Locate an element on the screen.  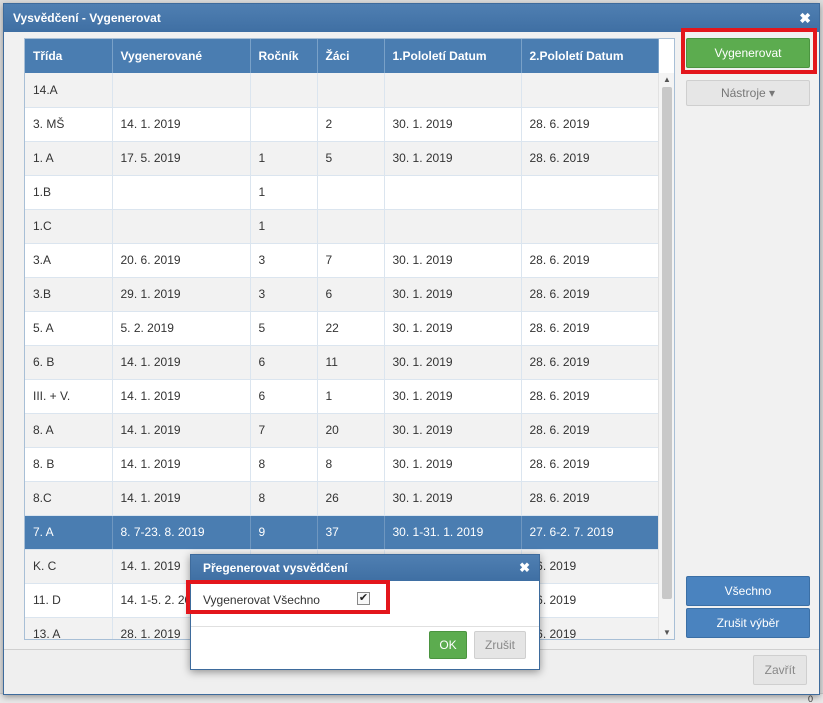
table-row: 3.B 29. 1. 2019 3 6 30. 1. 2019 28. 6. 2019 is located at coordinates (342, 294).